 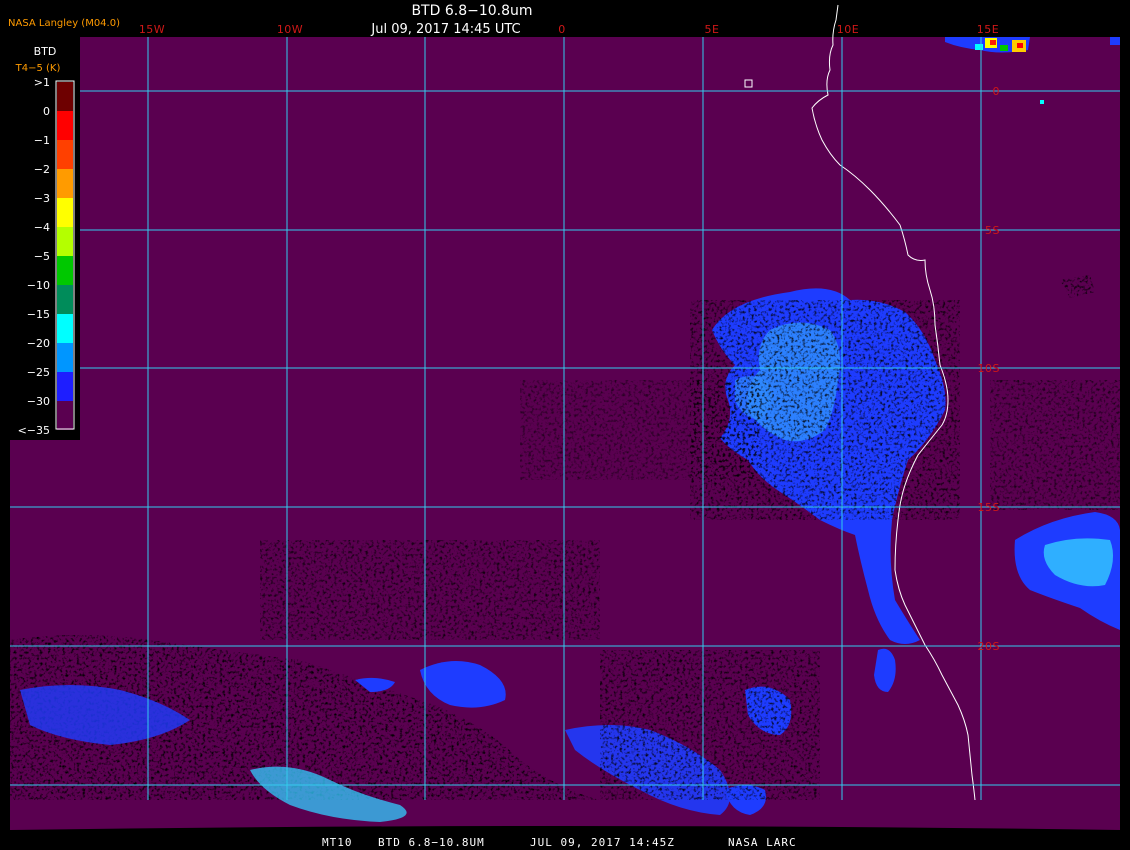 I want to click on legend-tick-label: −10, so click(x=38, y=285).